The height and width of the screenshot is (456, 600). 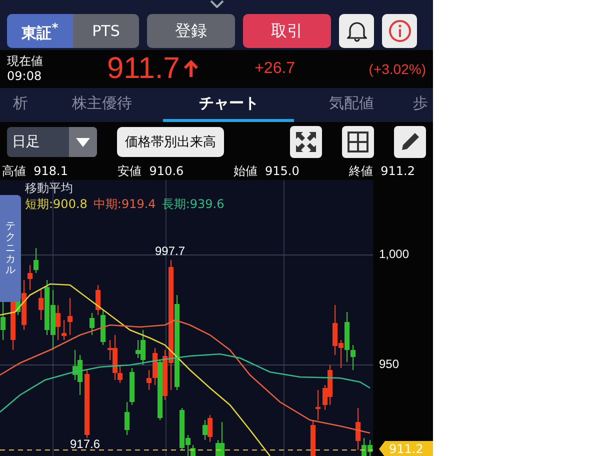 What do you see at coordinates (266, 171) in the screenshot?
I see `ohlc-value: 始値 915.0` at bounding box center [266, 171].